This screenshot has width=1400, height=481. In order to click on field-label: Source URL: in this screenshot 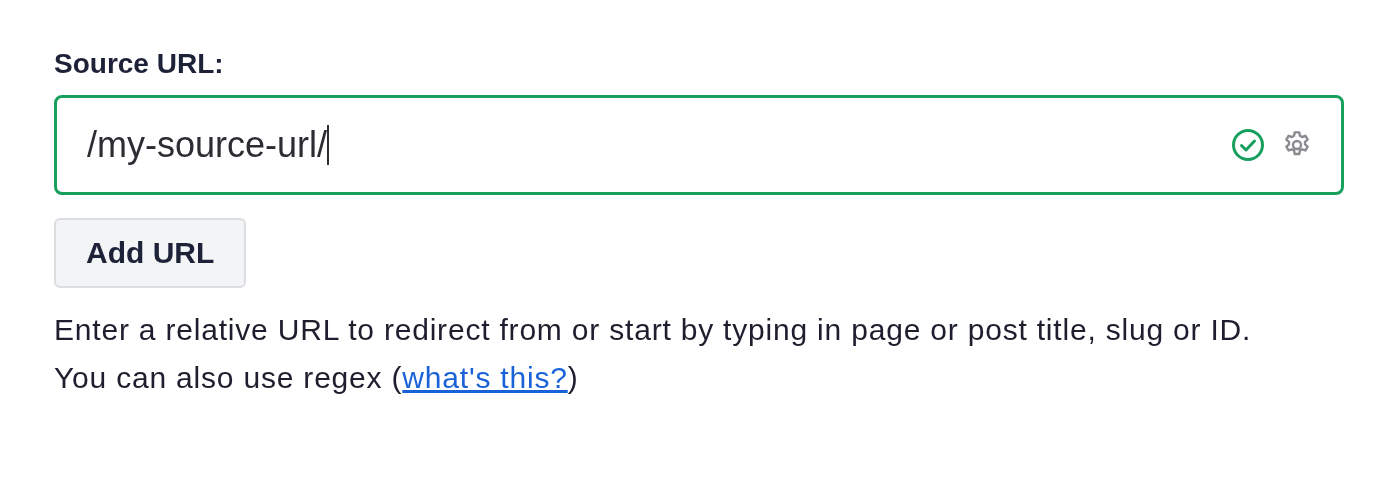, I will do `click(139, 64)`.